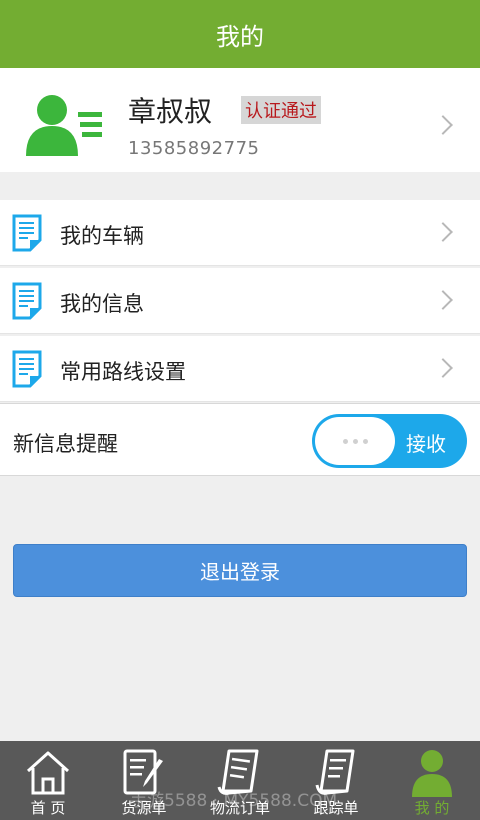  Describe the element at coordinates (64, 125) in the screenshot. I see `user-avatar-icon` at that location.